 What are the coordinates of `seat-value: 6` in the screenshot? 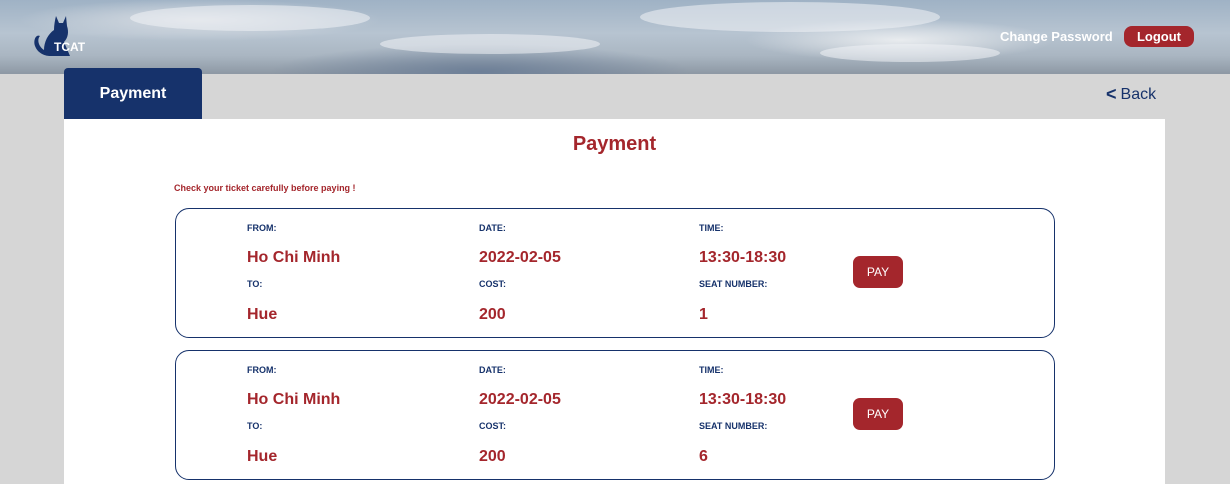 It's located at (703, 456).